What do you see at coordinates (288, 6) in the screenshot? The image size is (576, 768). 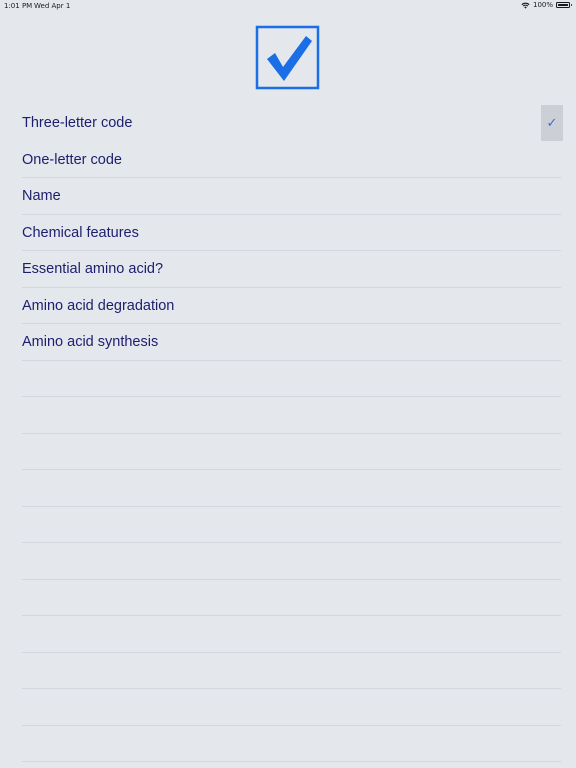 I see `status-bar: 1:01 PM Wed Apr 1 100%` at bounding box center [288, 6].